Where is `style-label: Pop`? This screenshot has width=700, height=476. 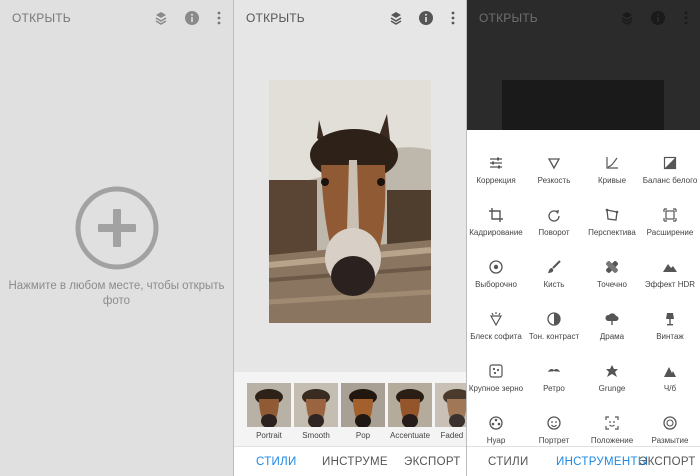
style-label: Pop is located at coordinates (363, 435).